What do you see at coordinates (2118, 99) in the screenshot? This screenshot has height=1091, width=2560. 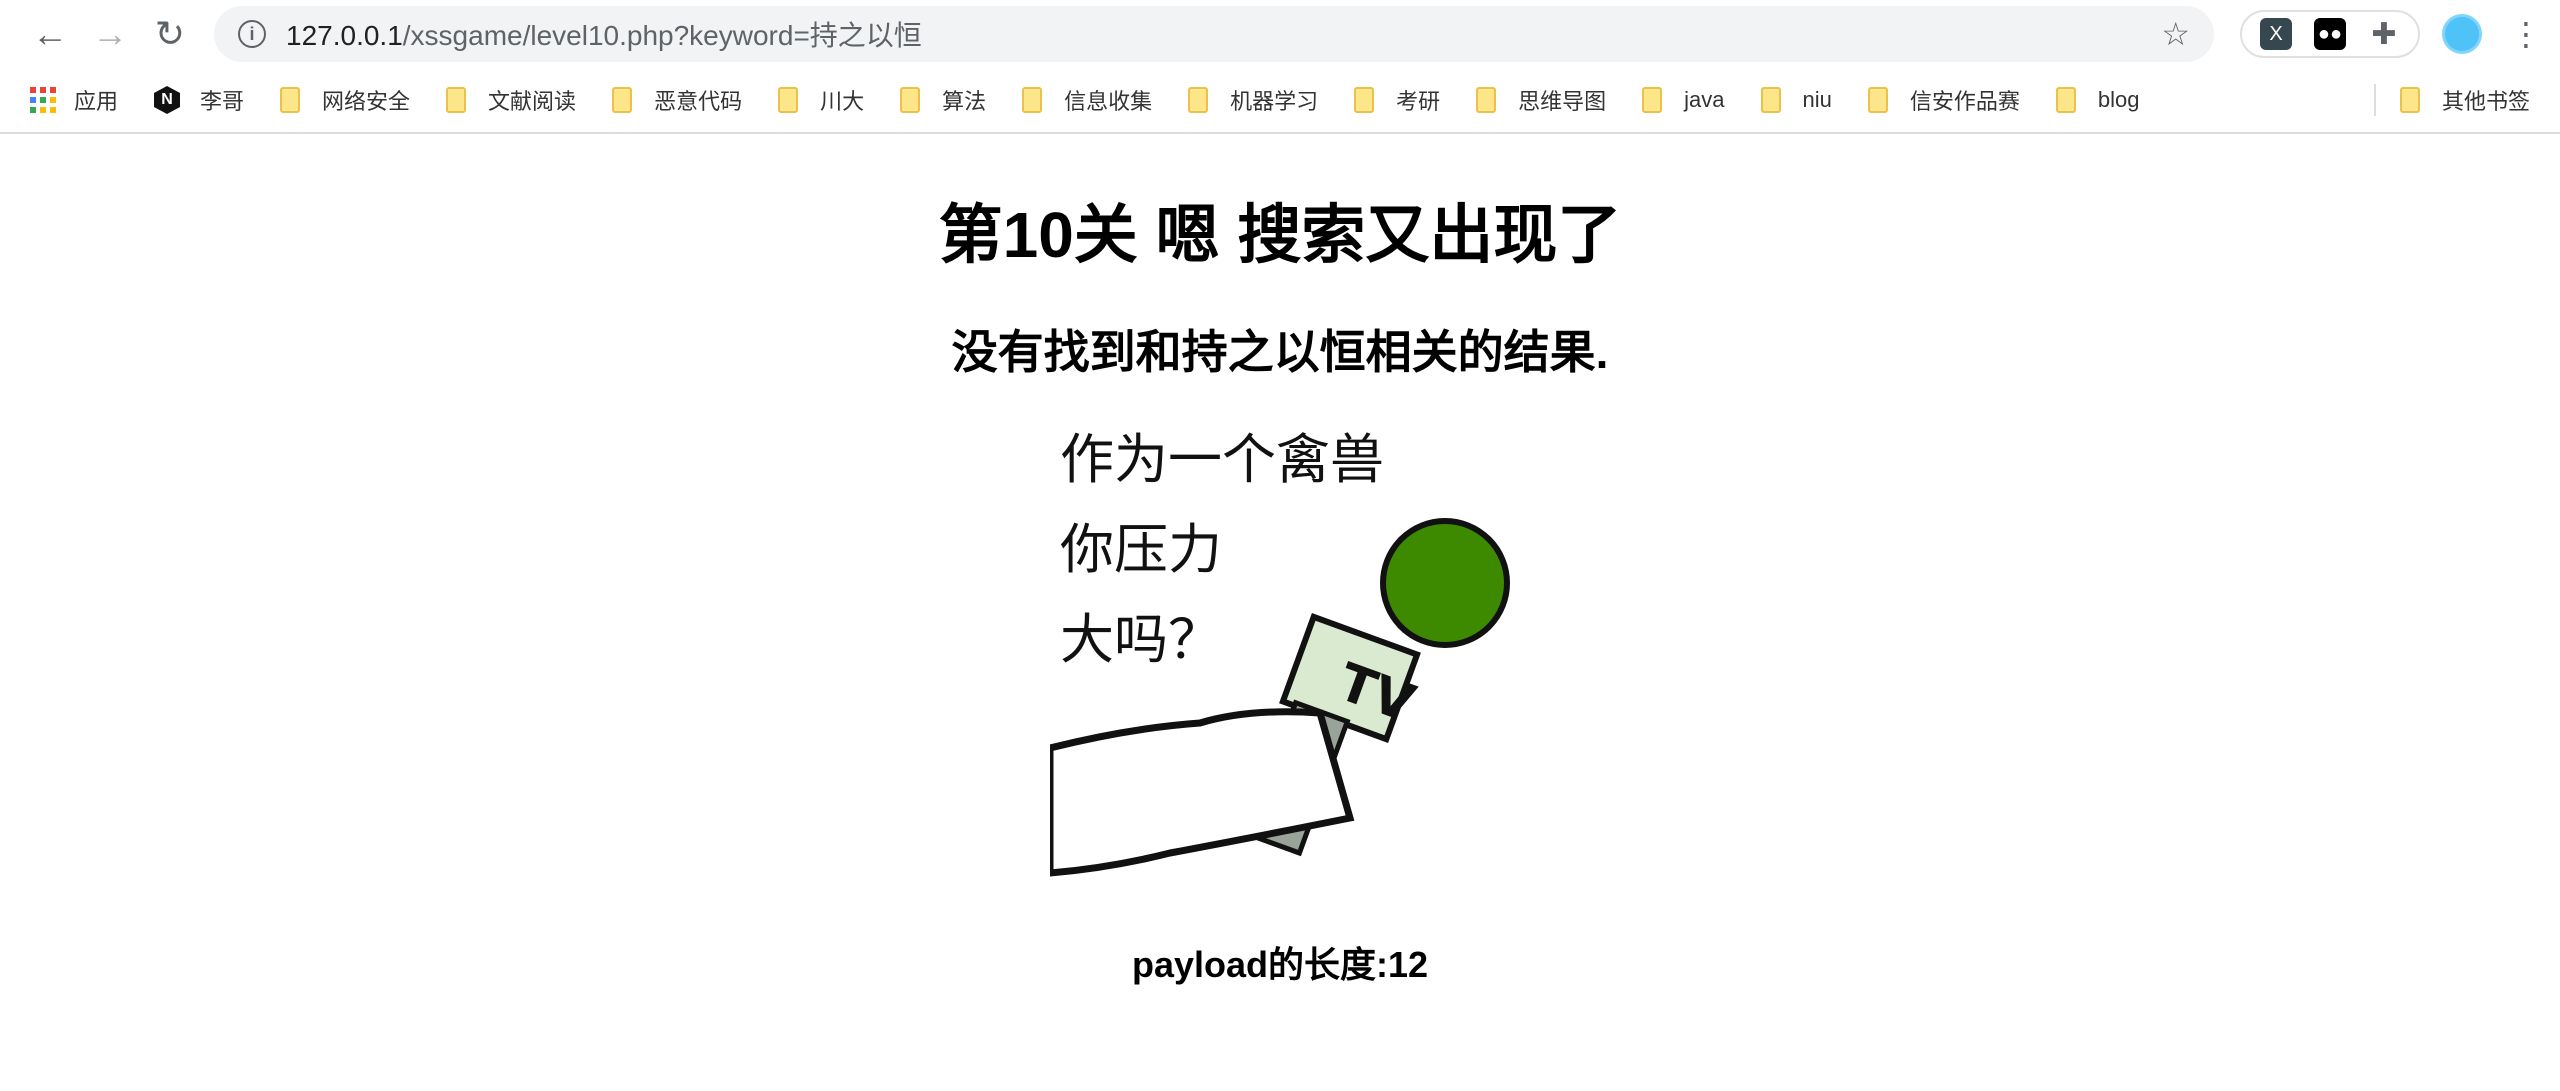 I see `bookmark-label: blog` at bounding box center [2118, 99].